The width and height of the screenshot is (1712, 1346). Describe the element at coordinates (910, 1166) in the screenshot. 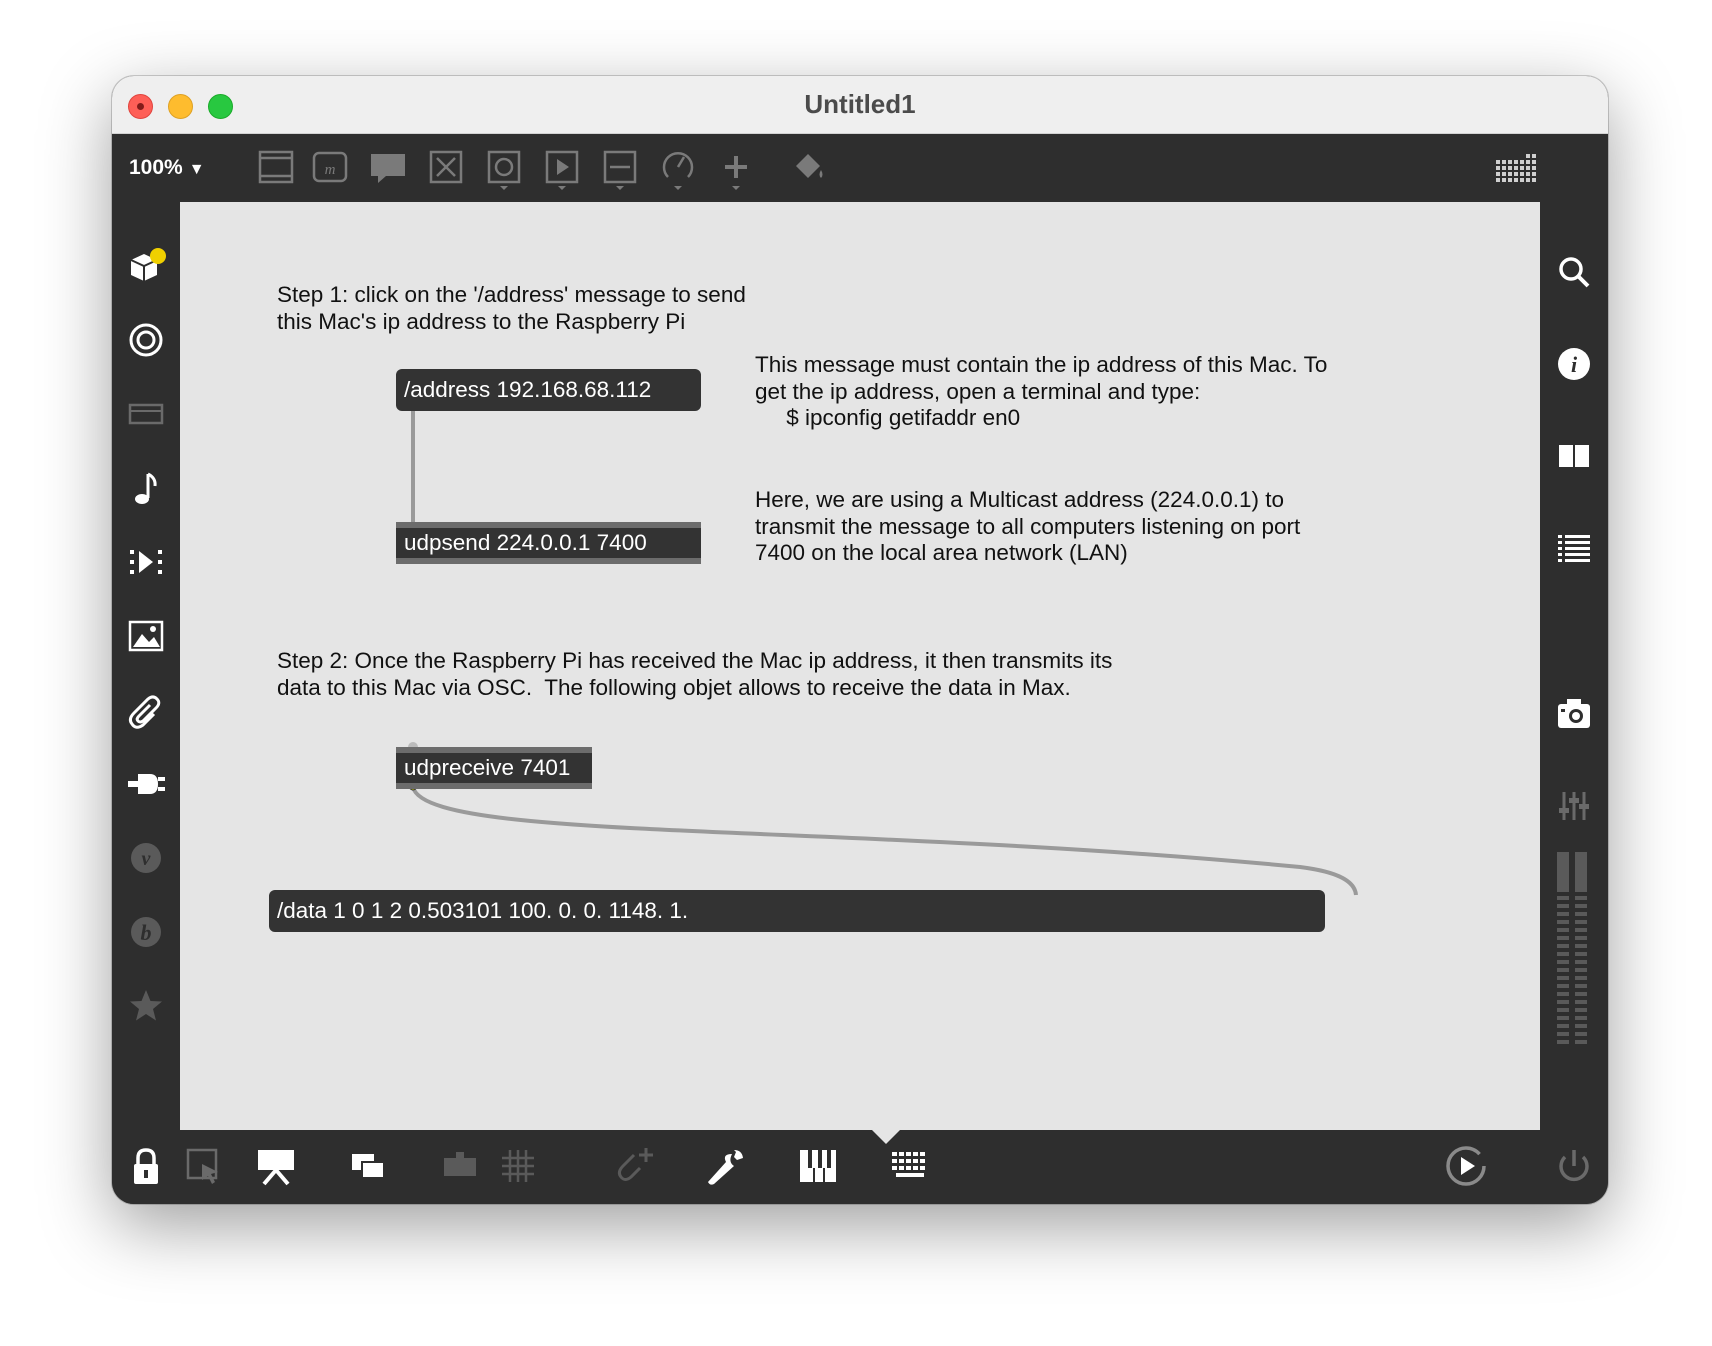

I see `keyboard-icon` at that location.